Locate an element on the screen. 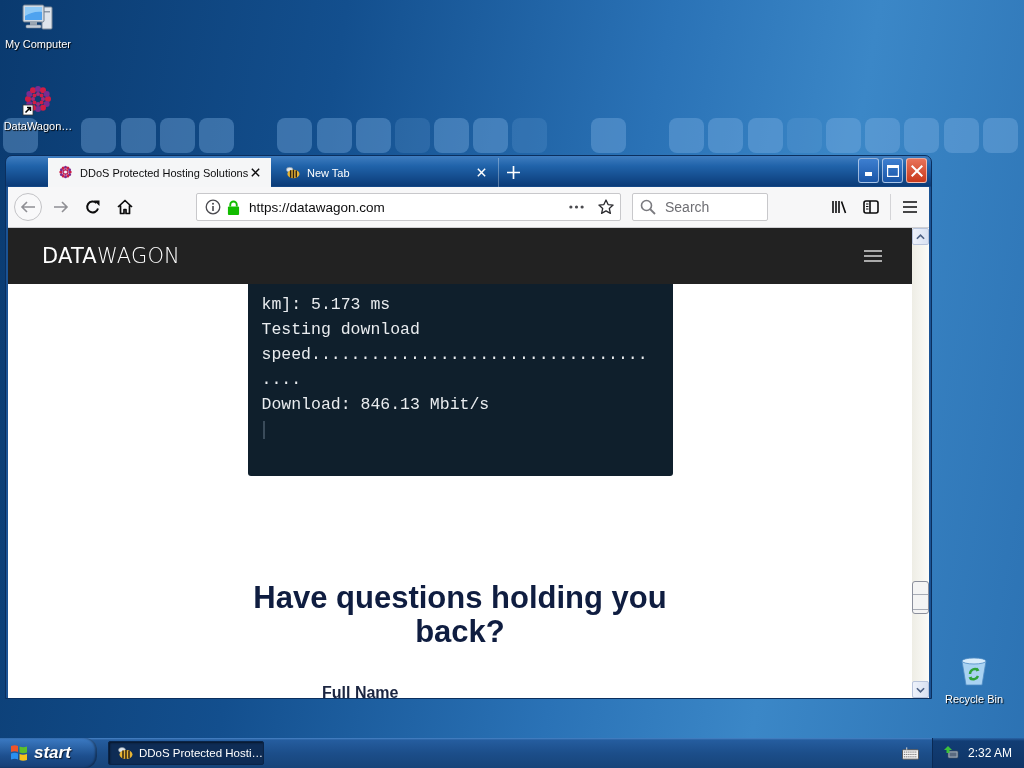 The image size is (1024, 768). arrow-monitor-icon is located at coordinates (951, 753).